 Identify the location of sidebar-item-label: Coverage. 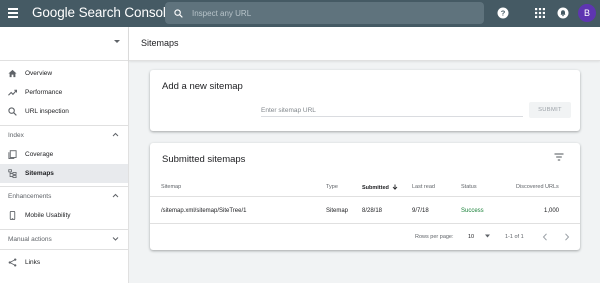
(39, 154).